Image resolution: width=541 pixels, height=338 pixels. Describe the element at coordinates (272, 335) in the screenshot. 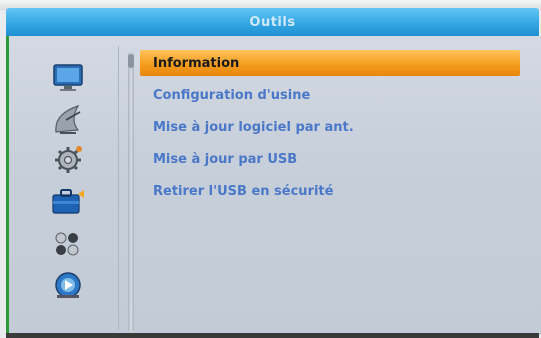

I see `screen-bottom-frame` at that location.